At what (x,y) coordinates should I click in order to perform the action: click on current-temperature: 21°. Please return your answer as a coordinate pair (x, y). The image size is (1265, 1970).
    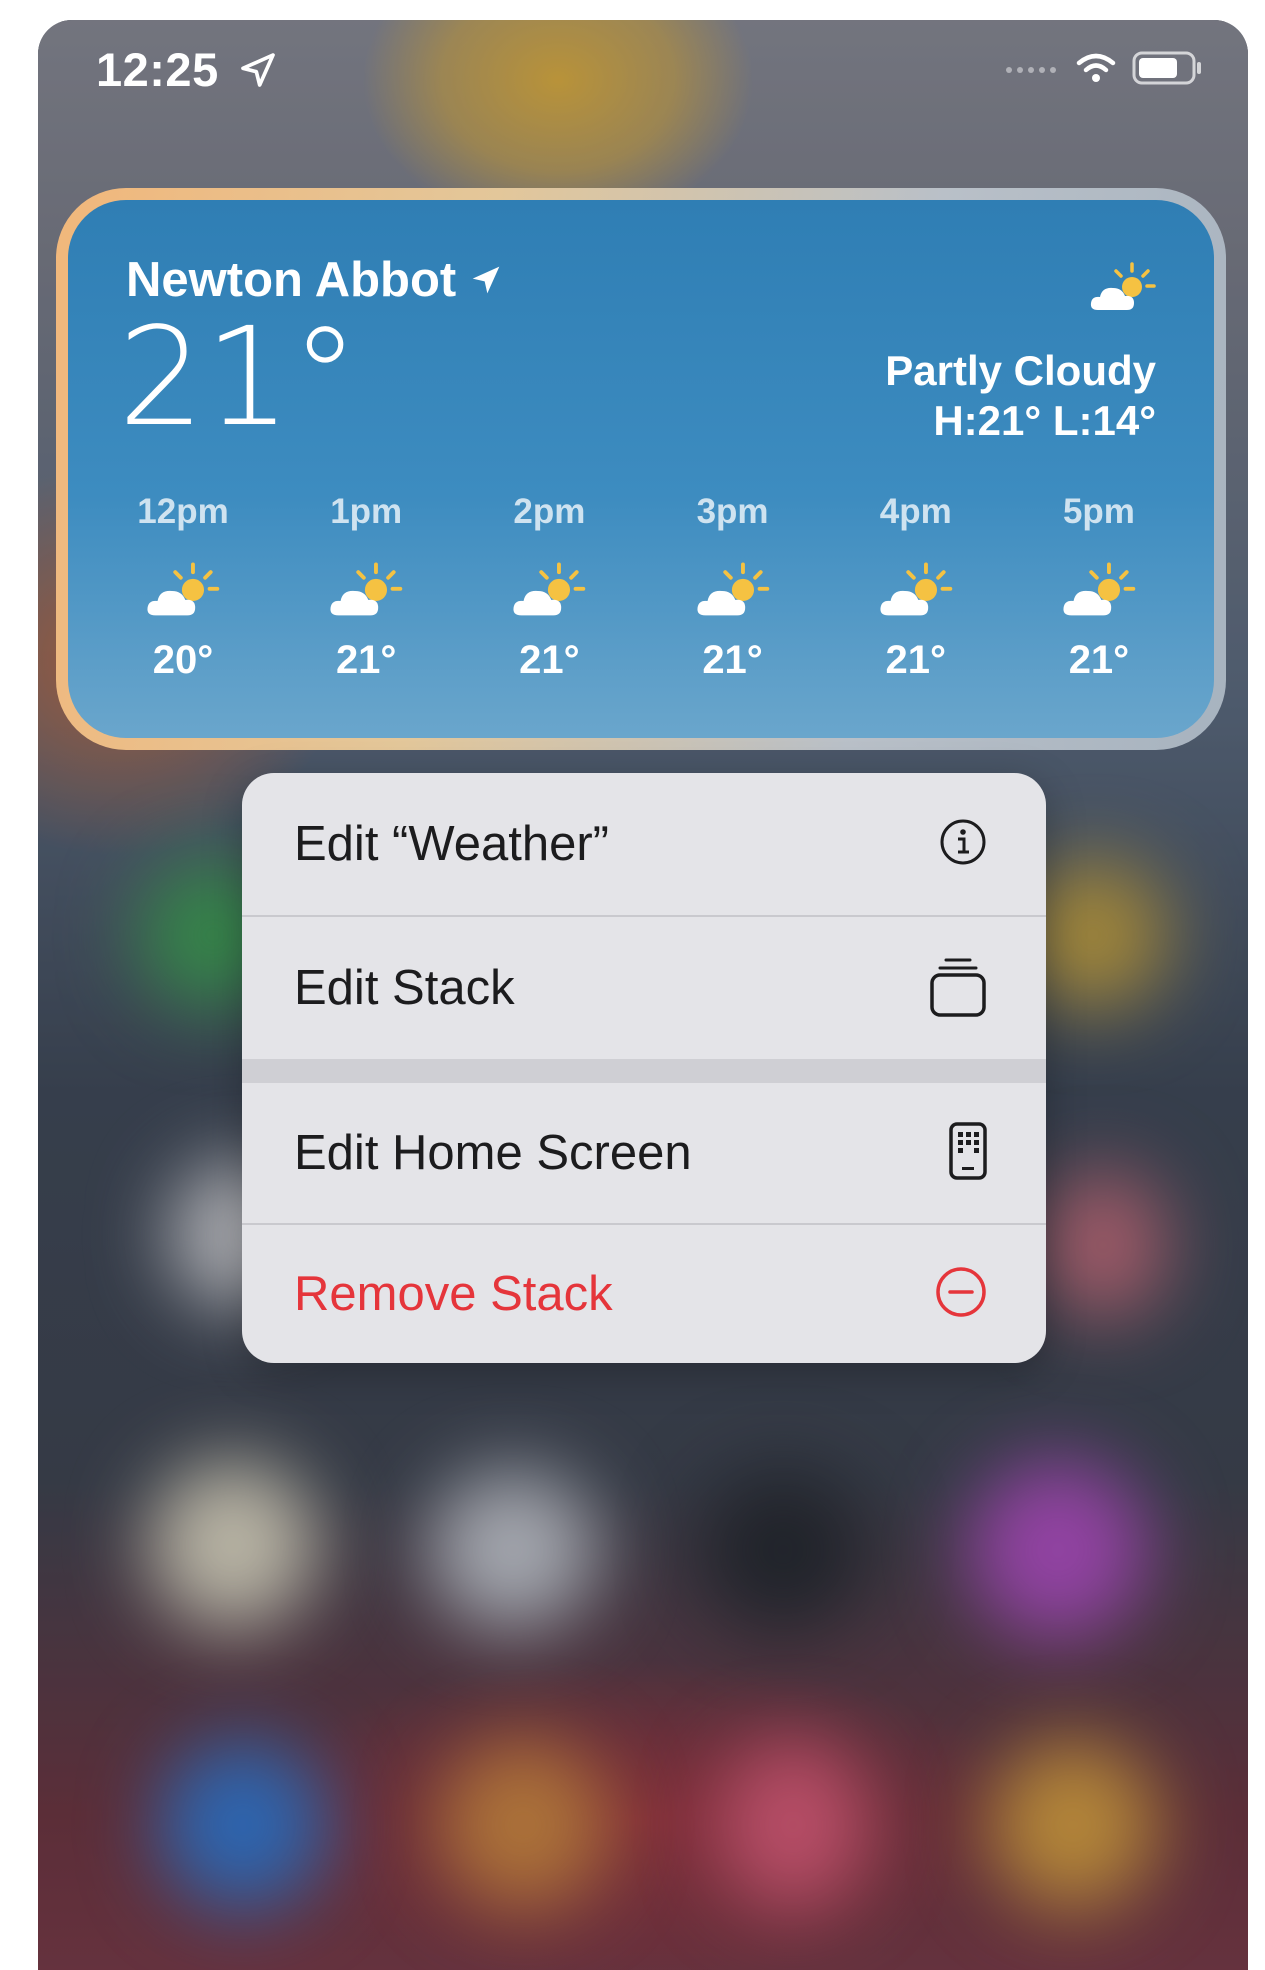
    Looking at the image, I should click on (239, 378).